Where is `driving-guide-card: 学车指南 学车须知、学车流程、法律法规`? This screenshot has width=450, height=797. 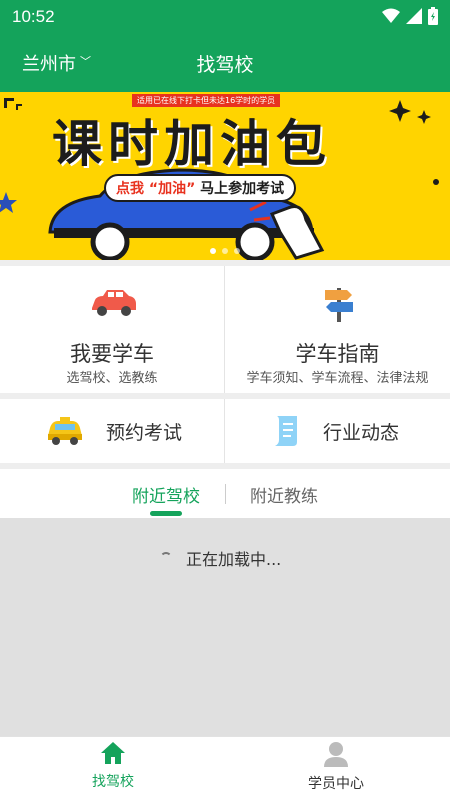
driving-guide-card: 学车指南 学车须知、学车流程、法律法规 is located at coordinates (337, 329).